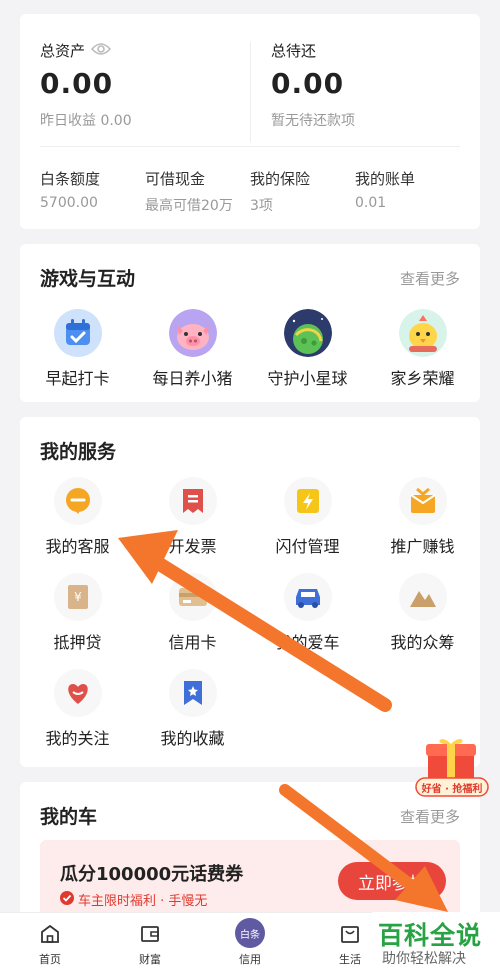 This screenshot has width=500, height=976. What do you see at coordinates (143, 901) in the screenshot?
I see `promo-subtitle: 车主限时福利 · 手慢无` at bounding box center [143, 901].